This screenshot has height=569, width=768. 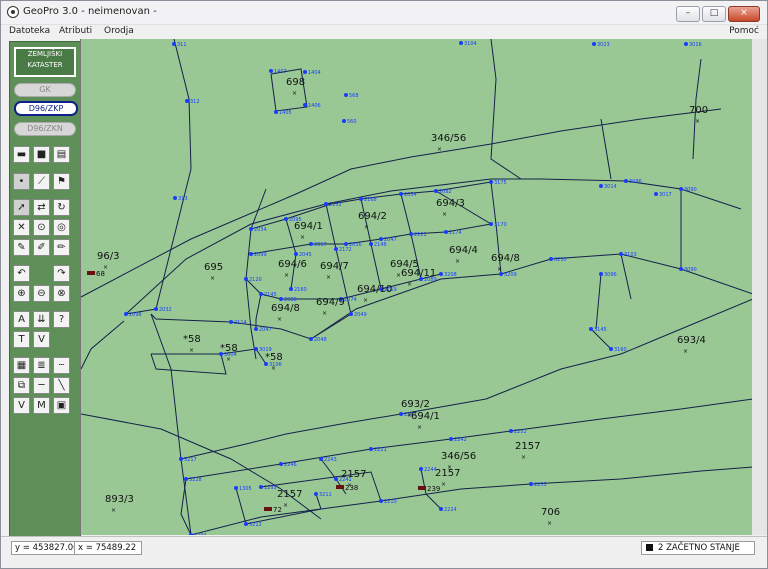 I want to click on rotate-tool-icon: ↻, so click(x=61, y=207).